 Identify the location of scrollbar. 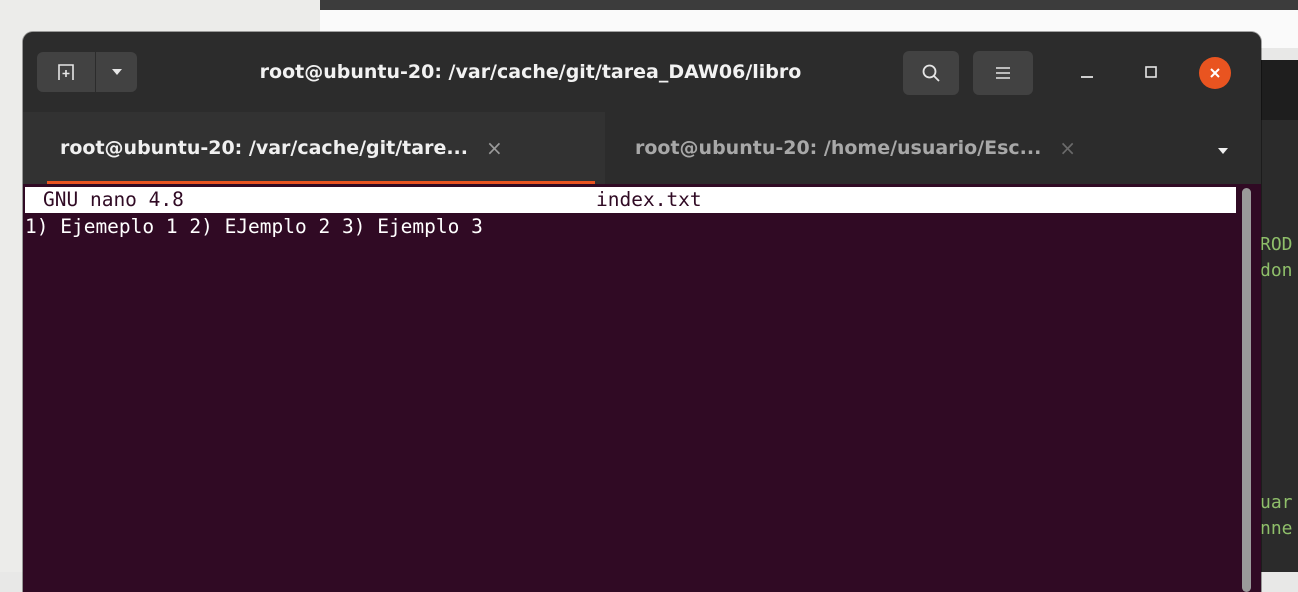
(1246, 390).